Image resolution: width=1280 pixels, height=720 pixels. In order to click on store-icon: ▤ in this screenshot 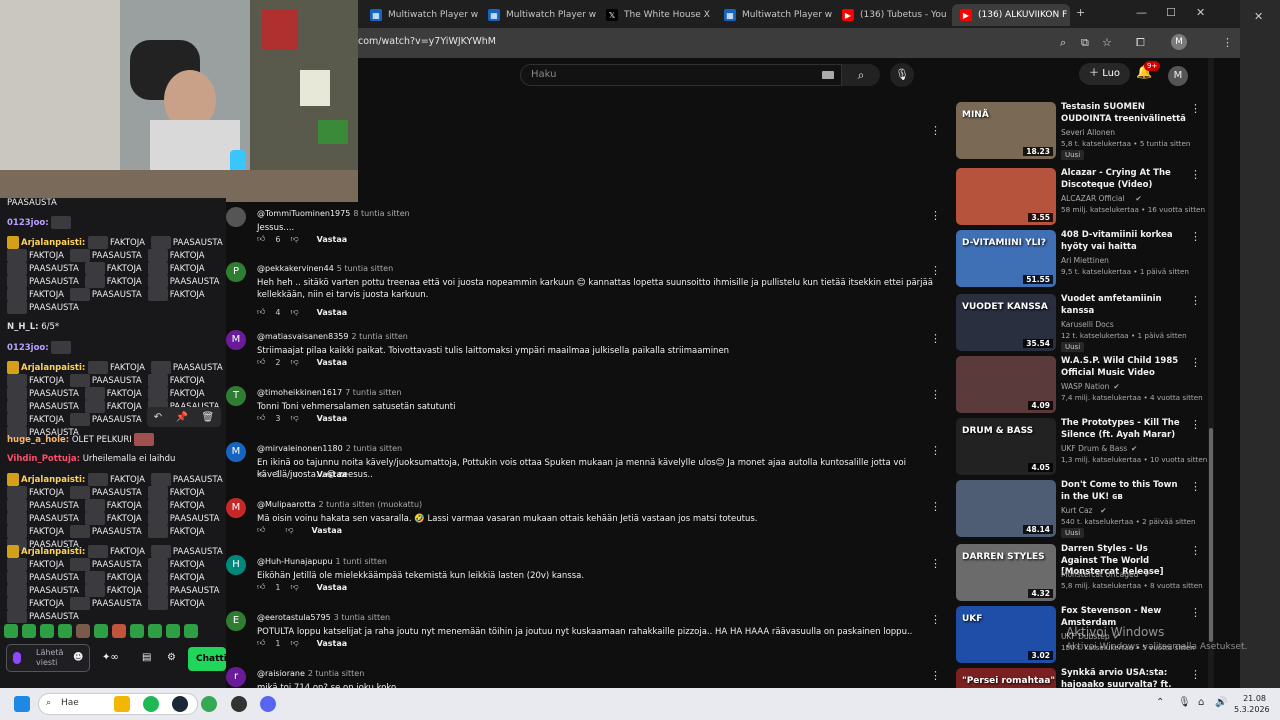, I will do `click(146, 657)`.